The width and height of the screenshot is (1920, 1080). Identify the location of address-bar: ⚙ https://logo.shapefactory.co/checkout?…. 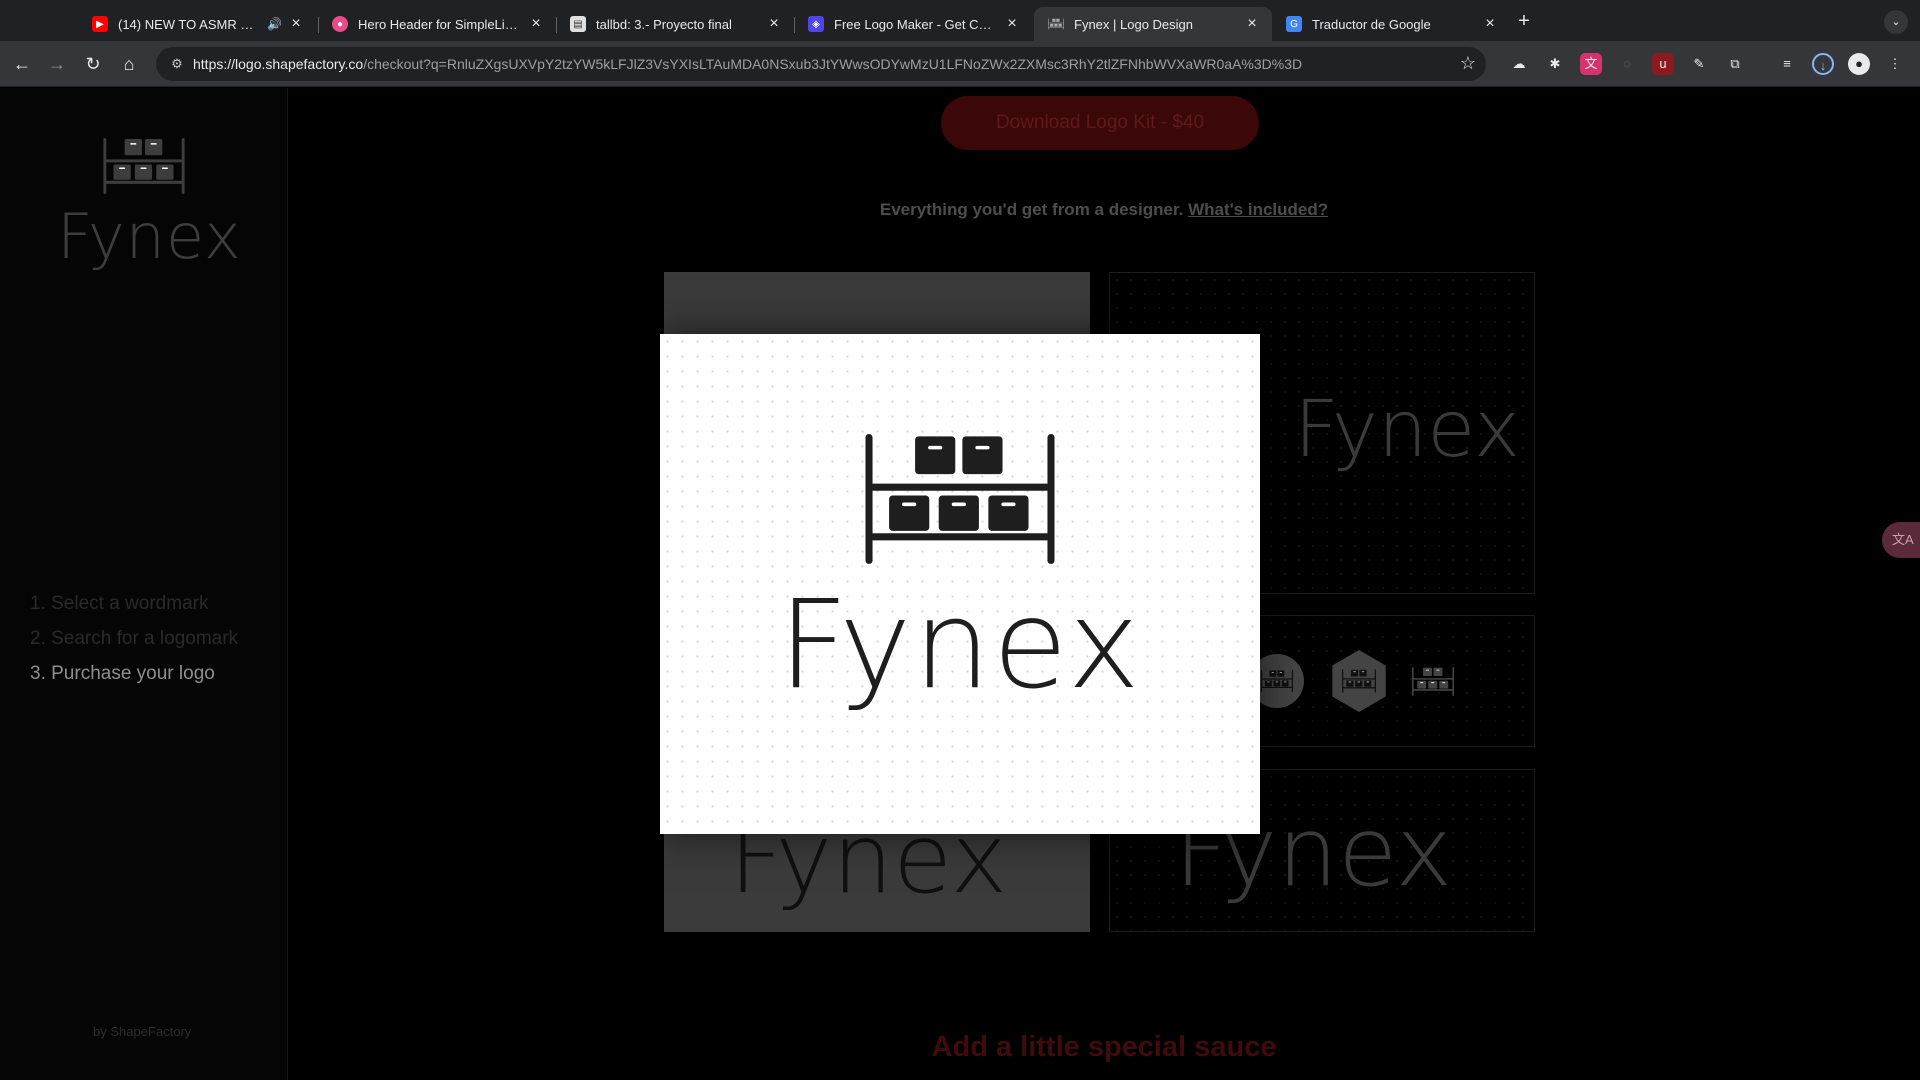
(821, 64).